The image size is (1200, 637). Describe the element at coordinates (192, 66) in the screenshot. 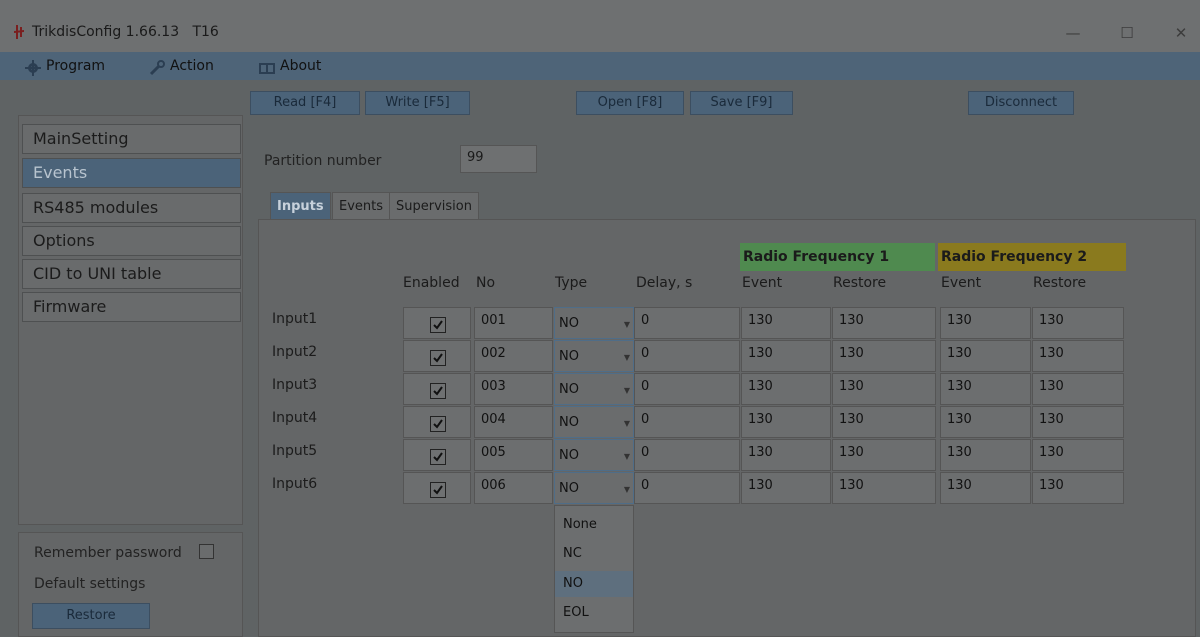

I see `menu-action-label: Action` at that location.